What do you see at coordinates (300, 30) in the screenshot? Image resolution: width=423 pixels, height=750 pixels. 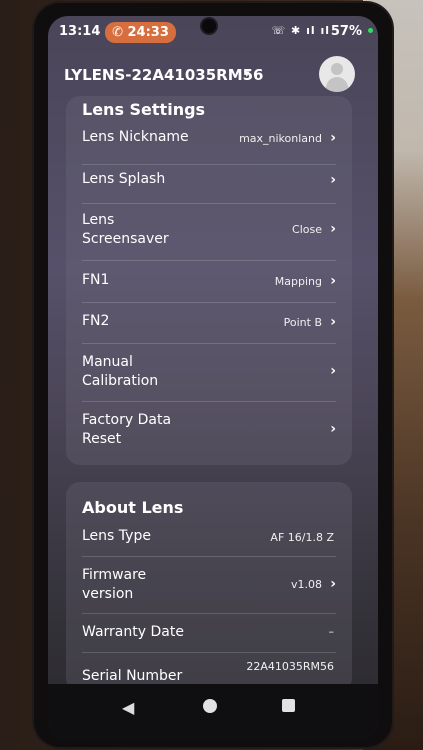 I see `signal-icons: ☏ ✱ ıl ıl` at bounding box center [300, 30].